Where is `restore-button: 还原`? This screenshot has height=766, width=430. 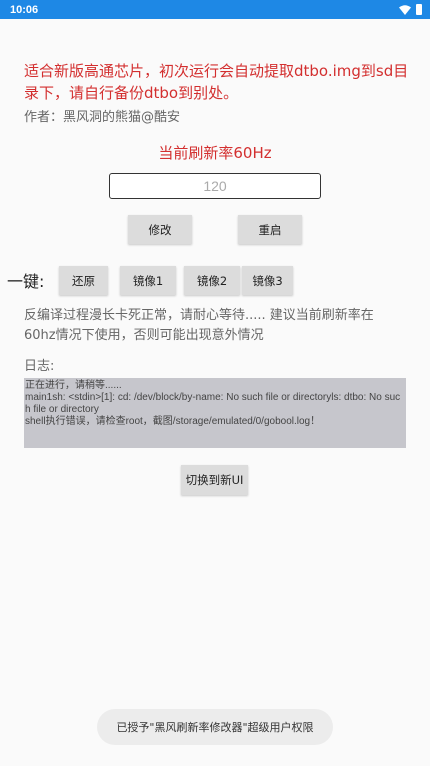
restore-button: 还原 is located at coordinates (83, 280).